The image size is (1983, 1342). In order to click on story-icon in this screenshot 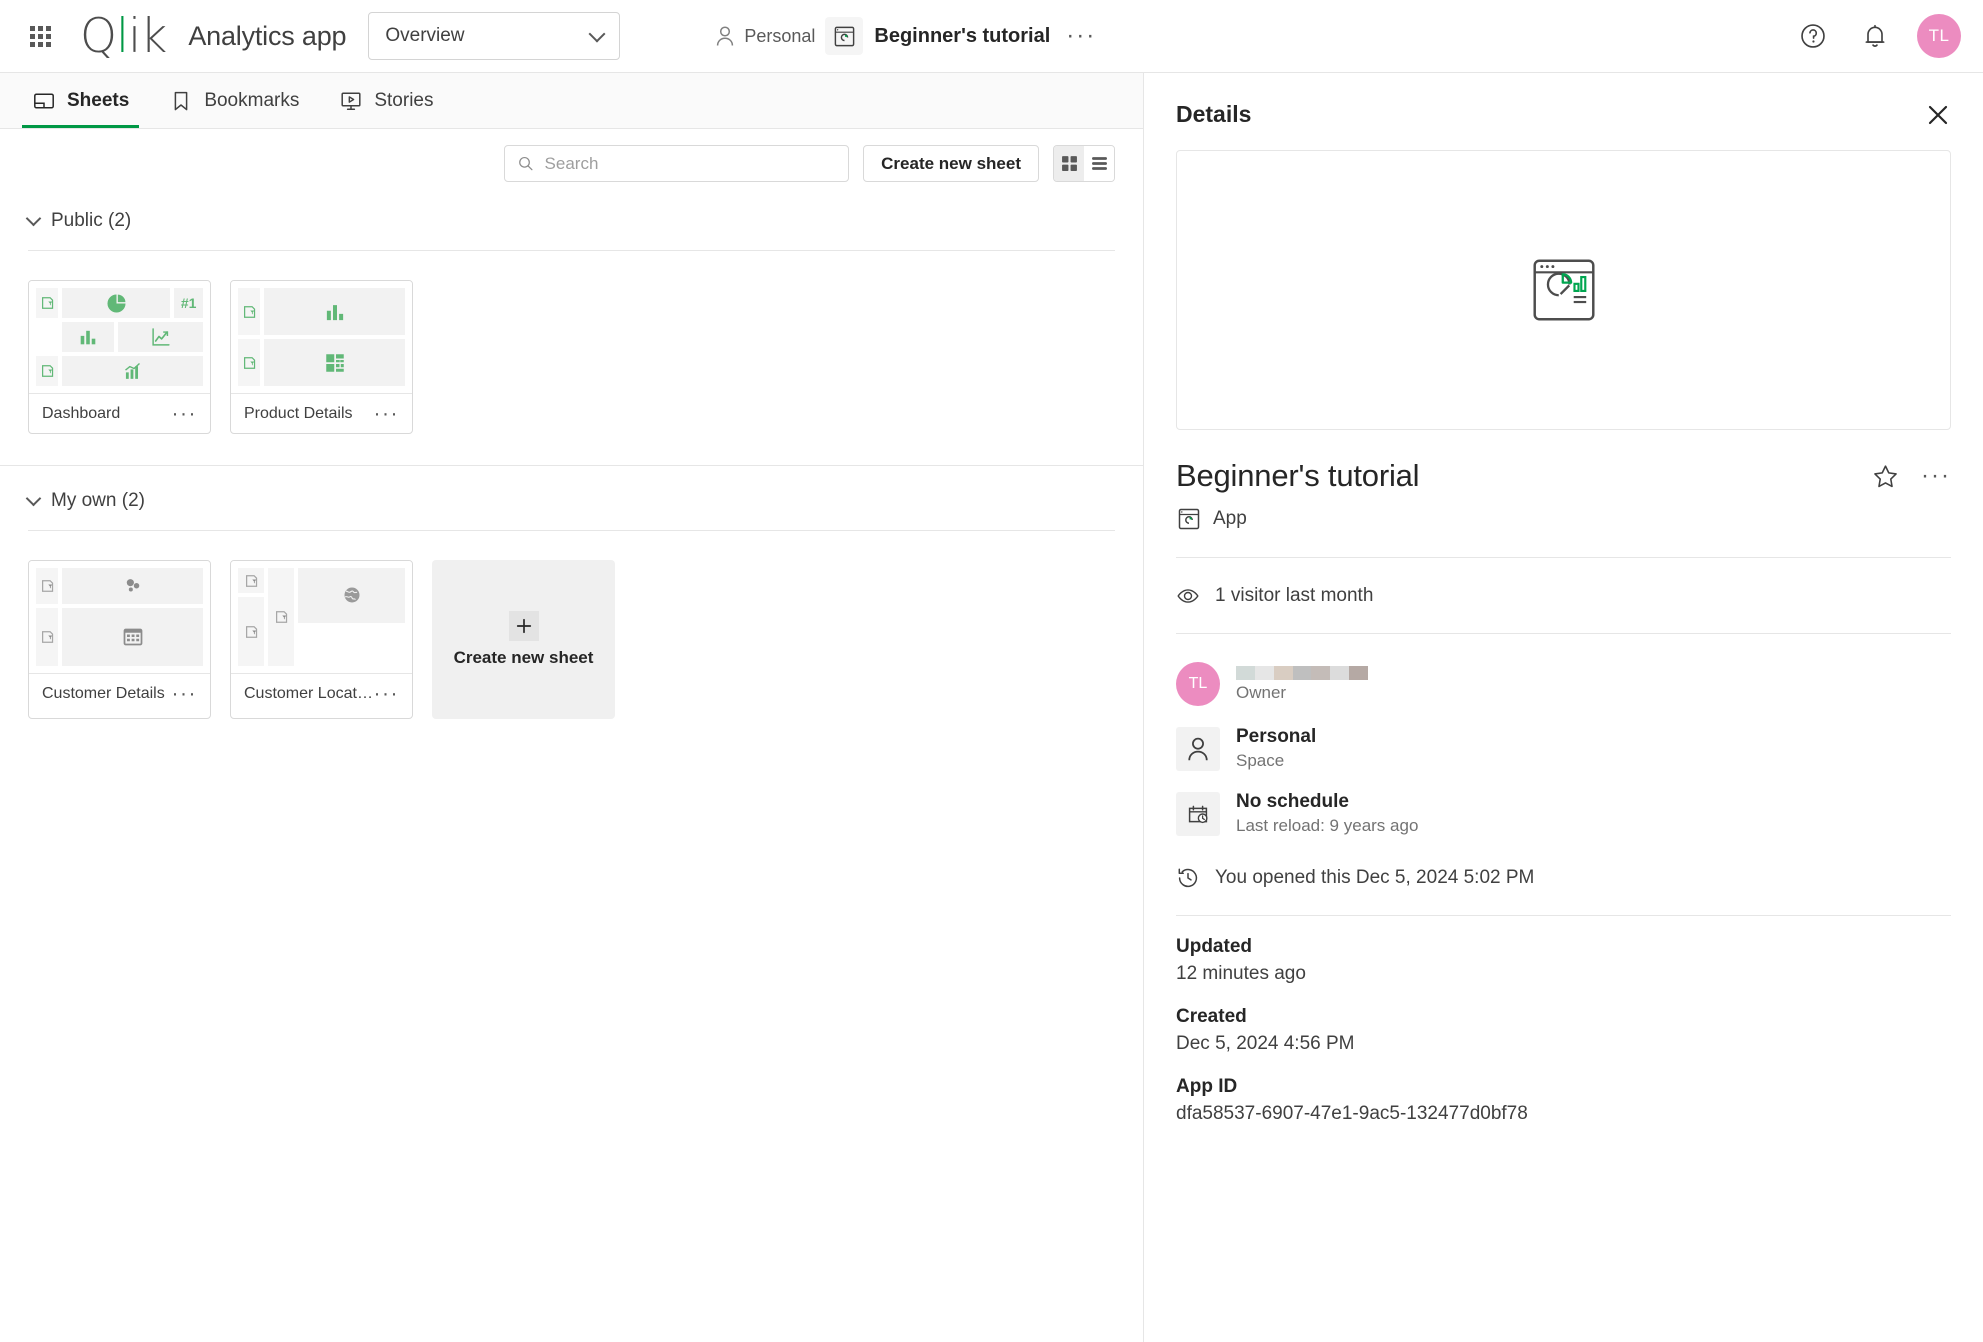, I will do `click(351, 100)`.